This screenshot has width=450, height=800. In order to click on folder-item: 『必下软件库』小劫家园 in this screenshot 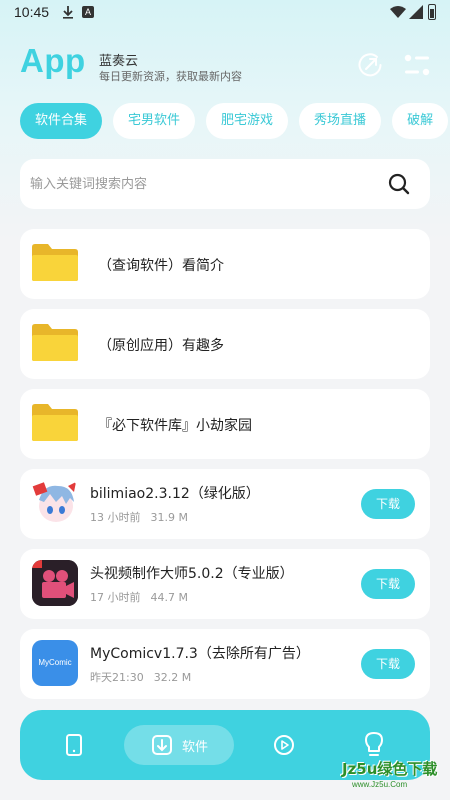, I will do `click(225, 424)`.